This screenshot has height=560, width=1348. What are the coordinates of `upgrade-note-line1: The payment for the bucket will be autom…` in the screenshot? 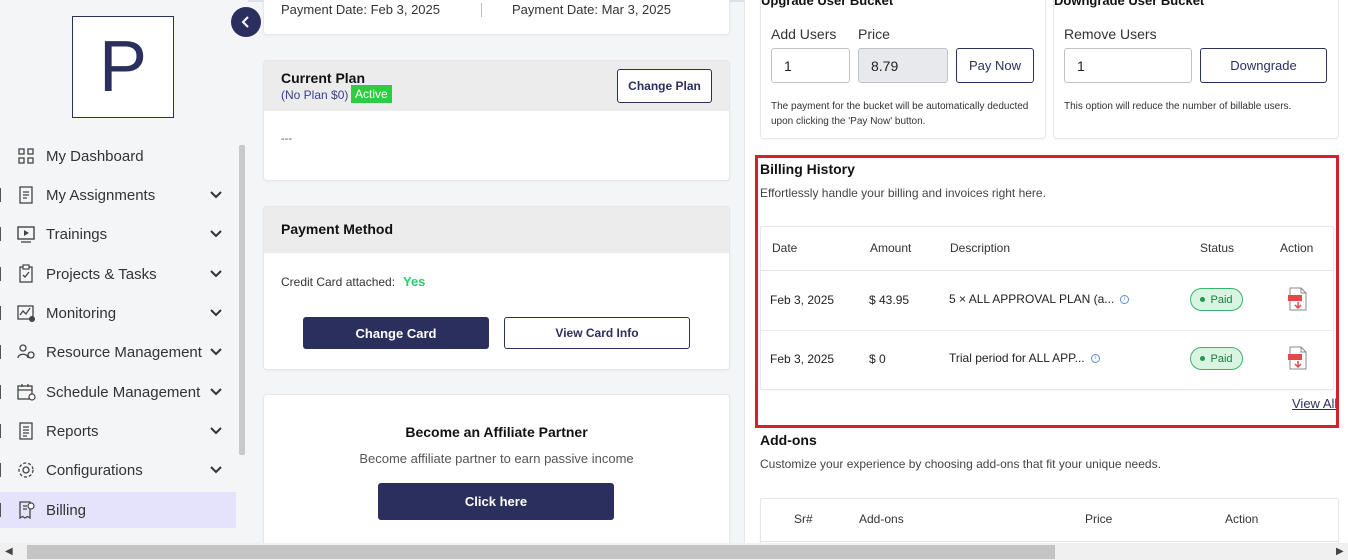 It's located at (900, 106).